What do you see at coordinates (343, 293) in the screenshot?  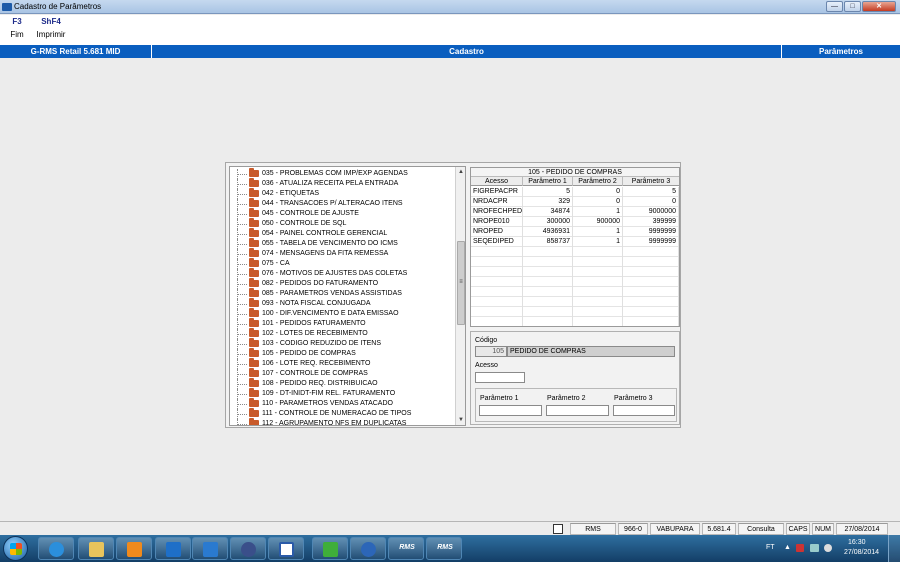 I see `tree-item: 085 - PARAMETROS VENDAS ASSISTIDAS` at bounding box center [343, 293].